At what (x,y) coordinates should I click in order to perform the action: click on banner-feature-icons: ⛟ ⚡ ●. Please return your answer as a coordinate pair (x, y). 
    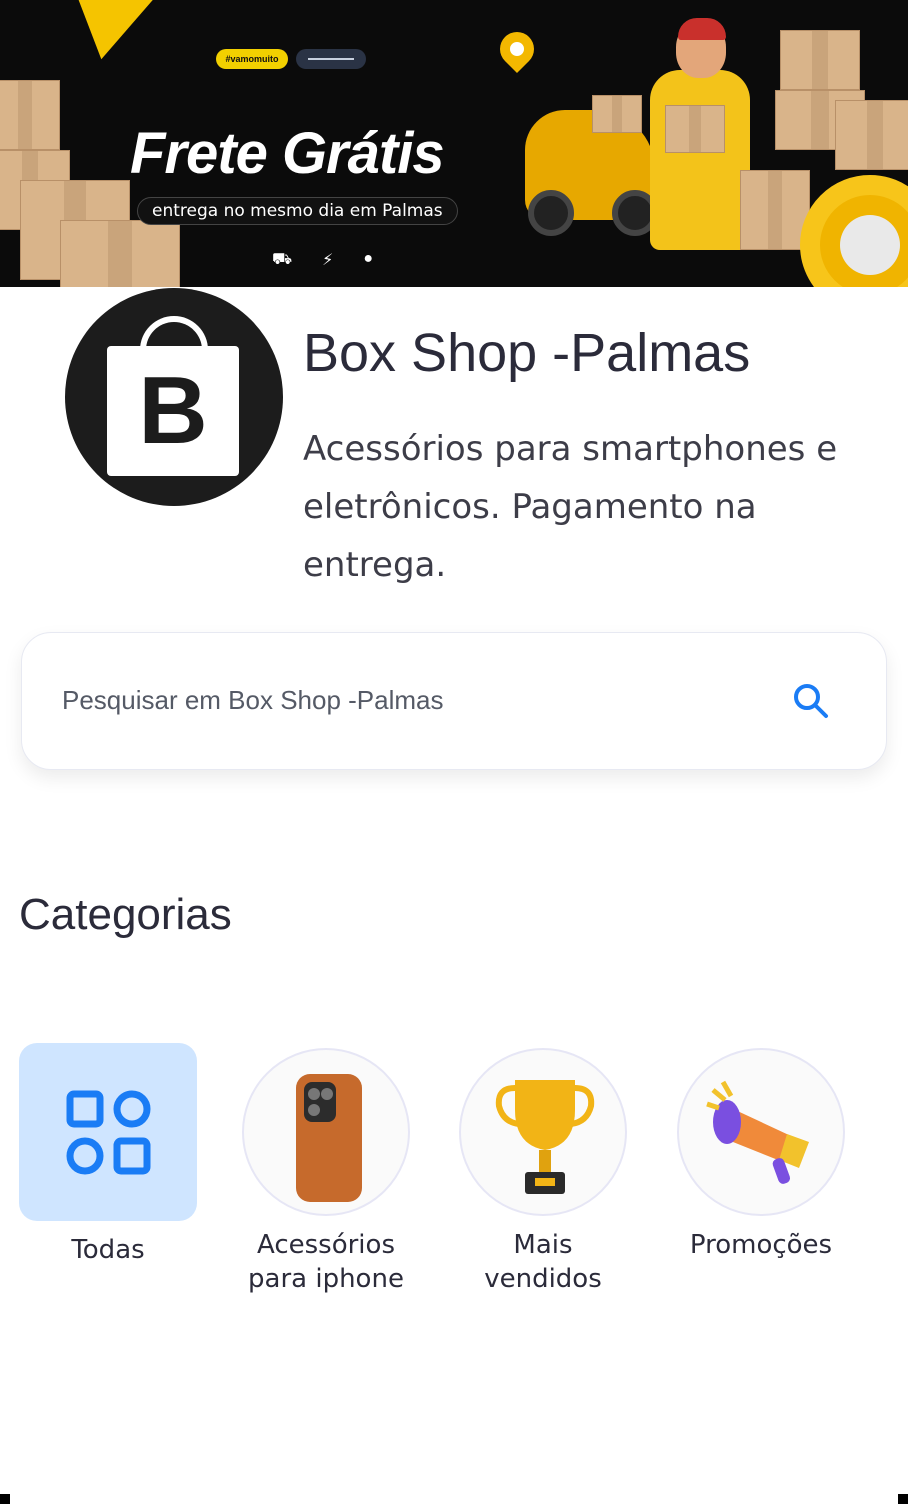
    Looking at the image, I should click on (322, 260).